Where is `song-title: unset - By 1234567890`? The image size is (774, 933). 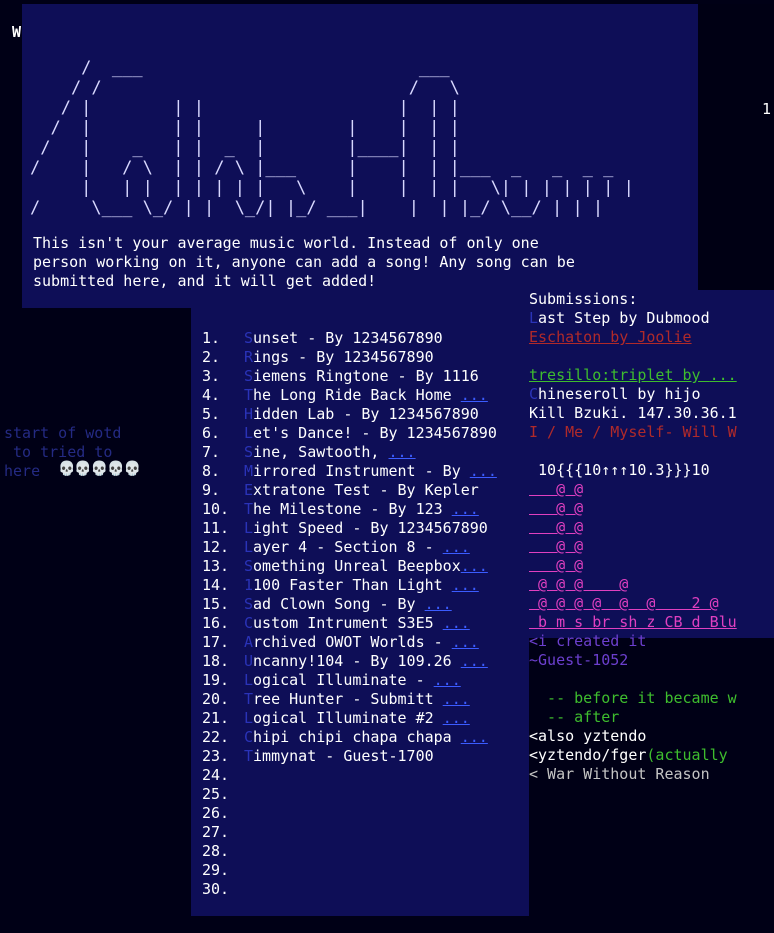
song-title: unset - By 1234567890 is located at coordinates (348, 338).